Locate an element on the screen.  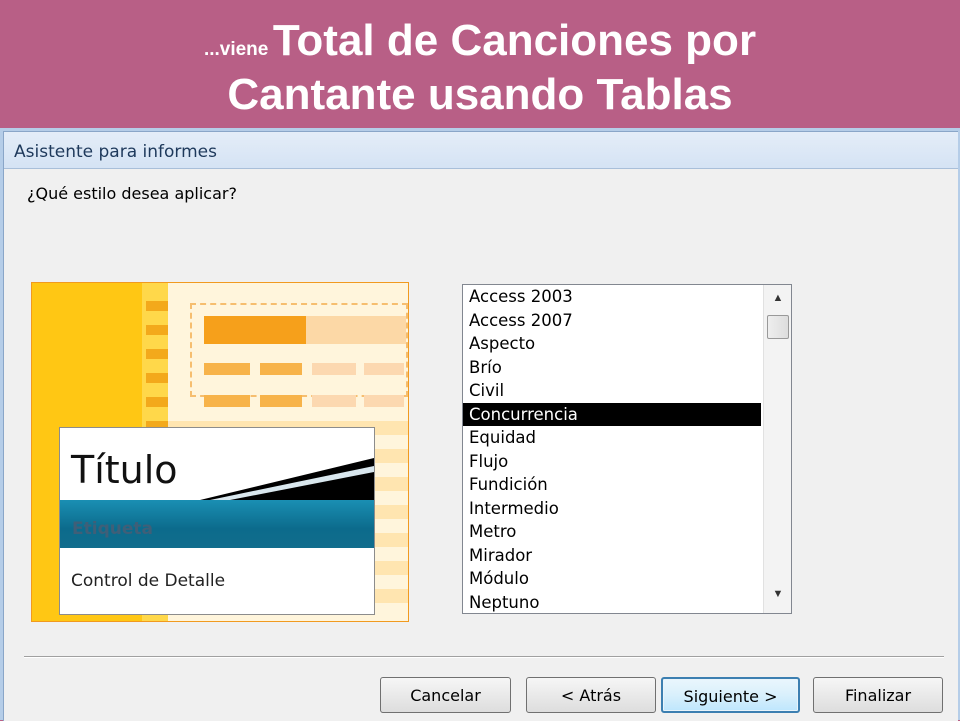
style-list-item: Metro is located at coordinates (612, 532).